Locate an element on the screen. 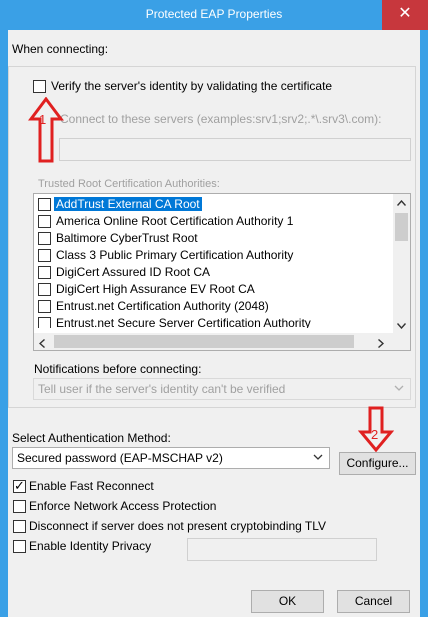 The height and width of the screenshot is (617, 428). cert-list-item: DigiCert High Assurance EV Root CA is located at coordinates (222, 289).